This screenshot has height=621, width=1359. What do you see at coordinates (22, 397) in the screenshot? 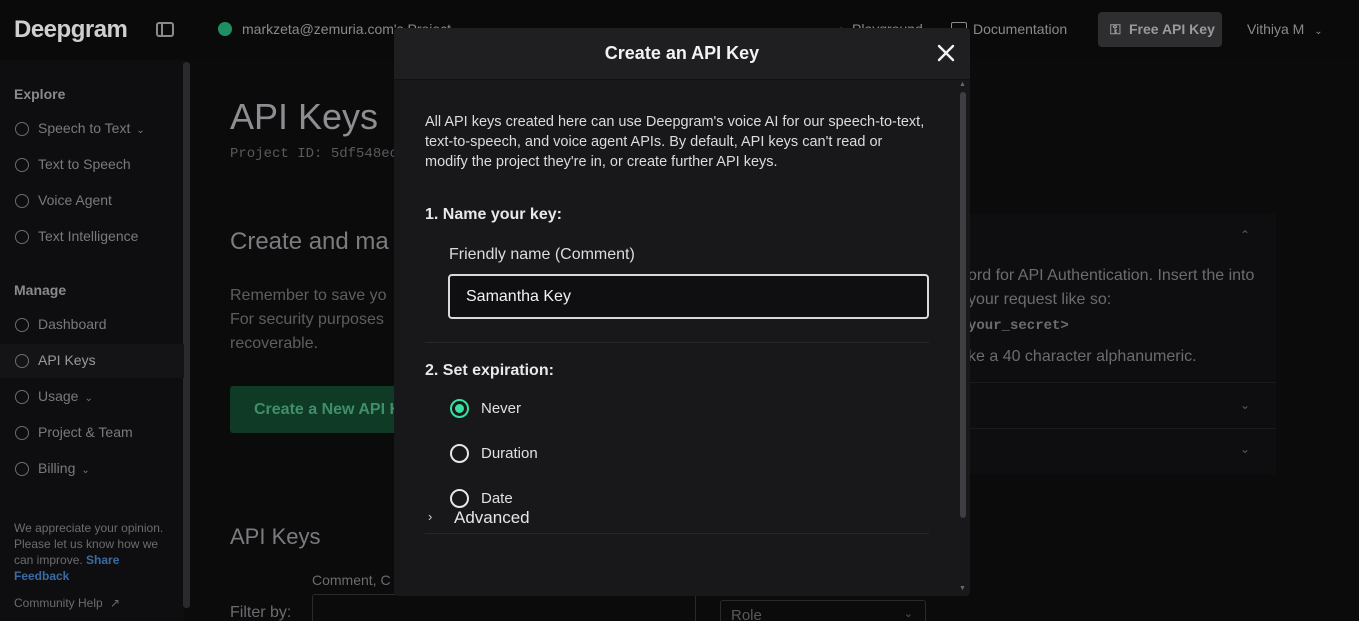
I see `chart-icon` at bounding box center [22, 397].